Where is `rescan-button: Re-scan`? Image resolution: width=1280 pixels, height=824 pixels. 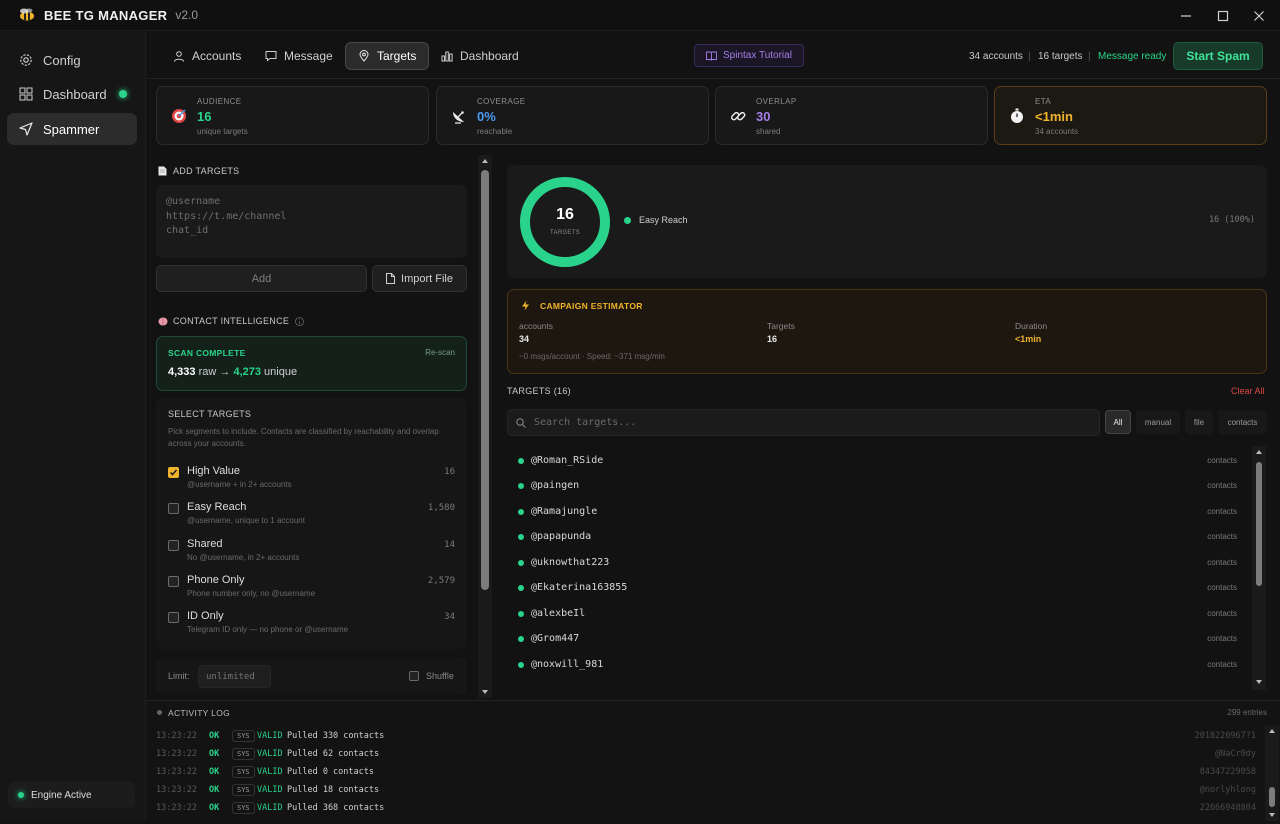
rescan-button: Re-scan is located at coordinates (440, 352).